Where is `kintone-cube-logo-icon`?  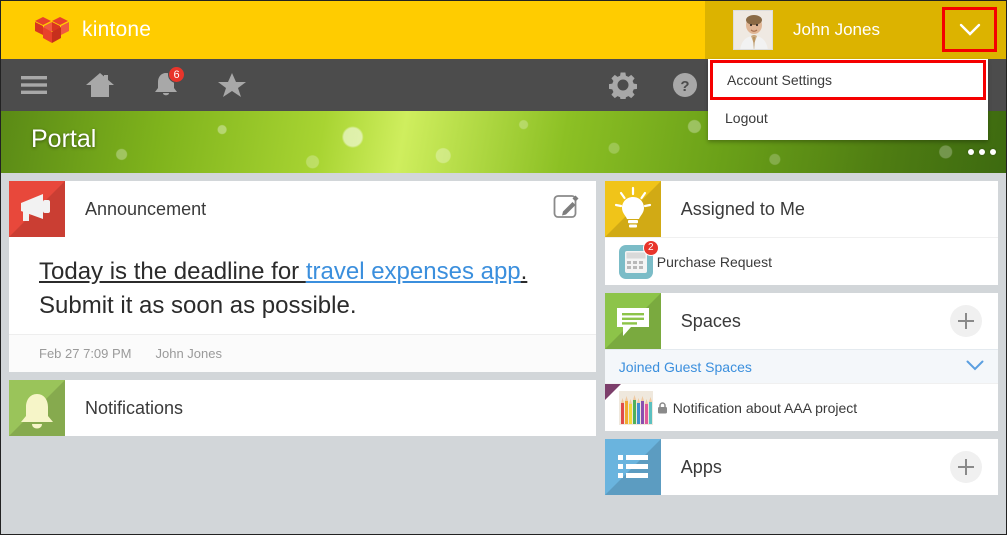 kintone-cube-logo-icon is located at coordinates (52, 30).